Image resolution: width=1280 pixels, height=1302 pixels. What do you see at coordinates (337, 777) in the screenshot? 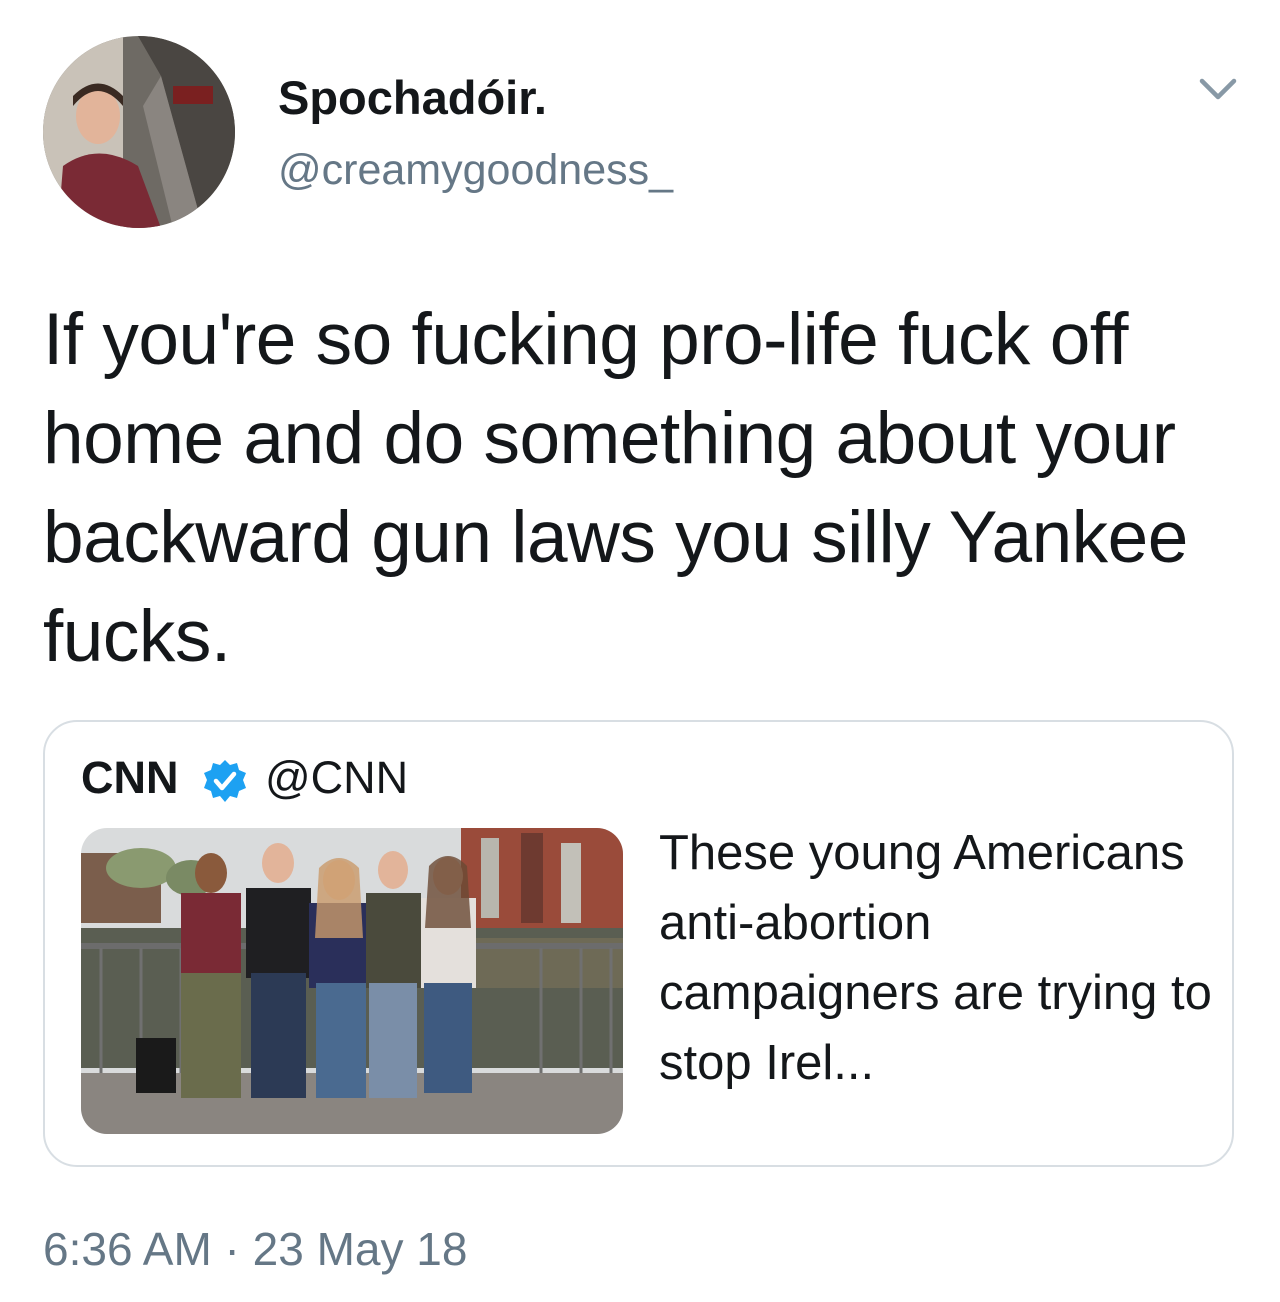
I see `quoted-author-handle: @CNN` at bounding box center [337, 777].